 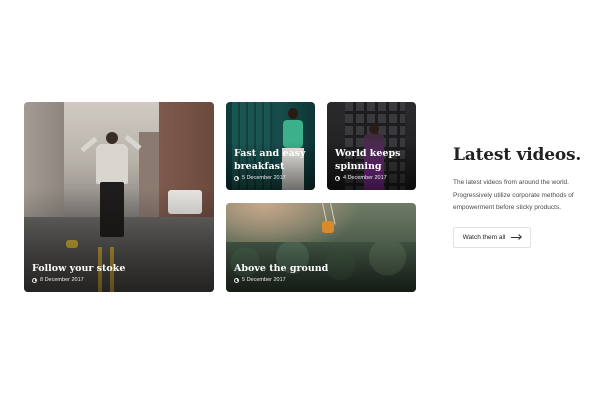 I want to click on section-heading: Latest videos., so click(x=517, y=155).